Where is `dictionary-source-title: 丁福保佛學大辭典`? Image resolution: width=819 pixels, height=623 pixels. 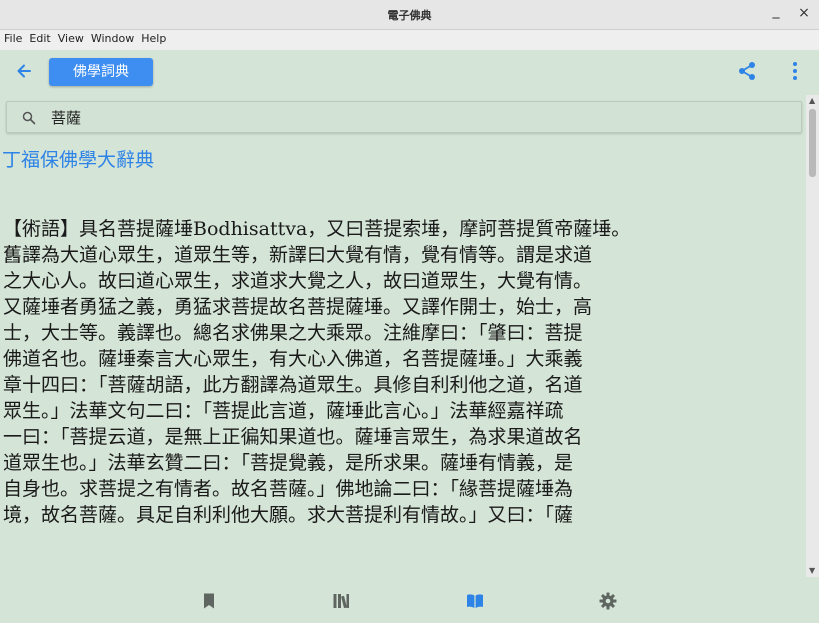 dictionary-source-title: 丁福保佛學大辭典 is located at coordinates (78, 160).